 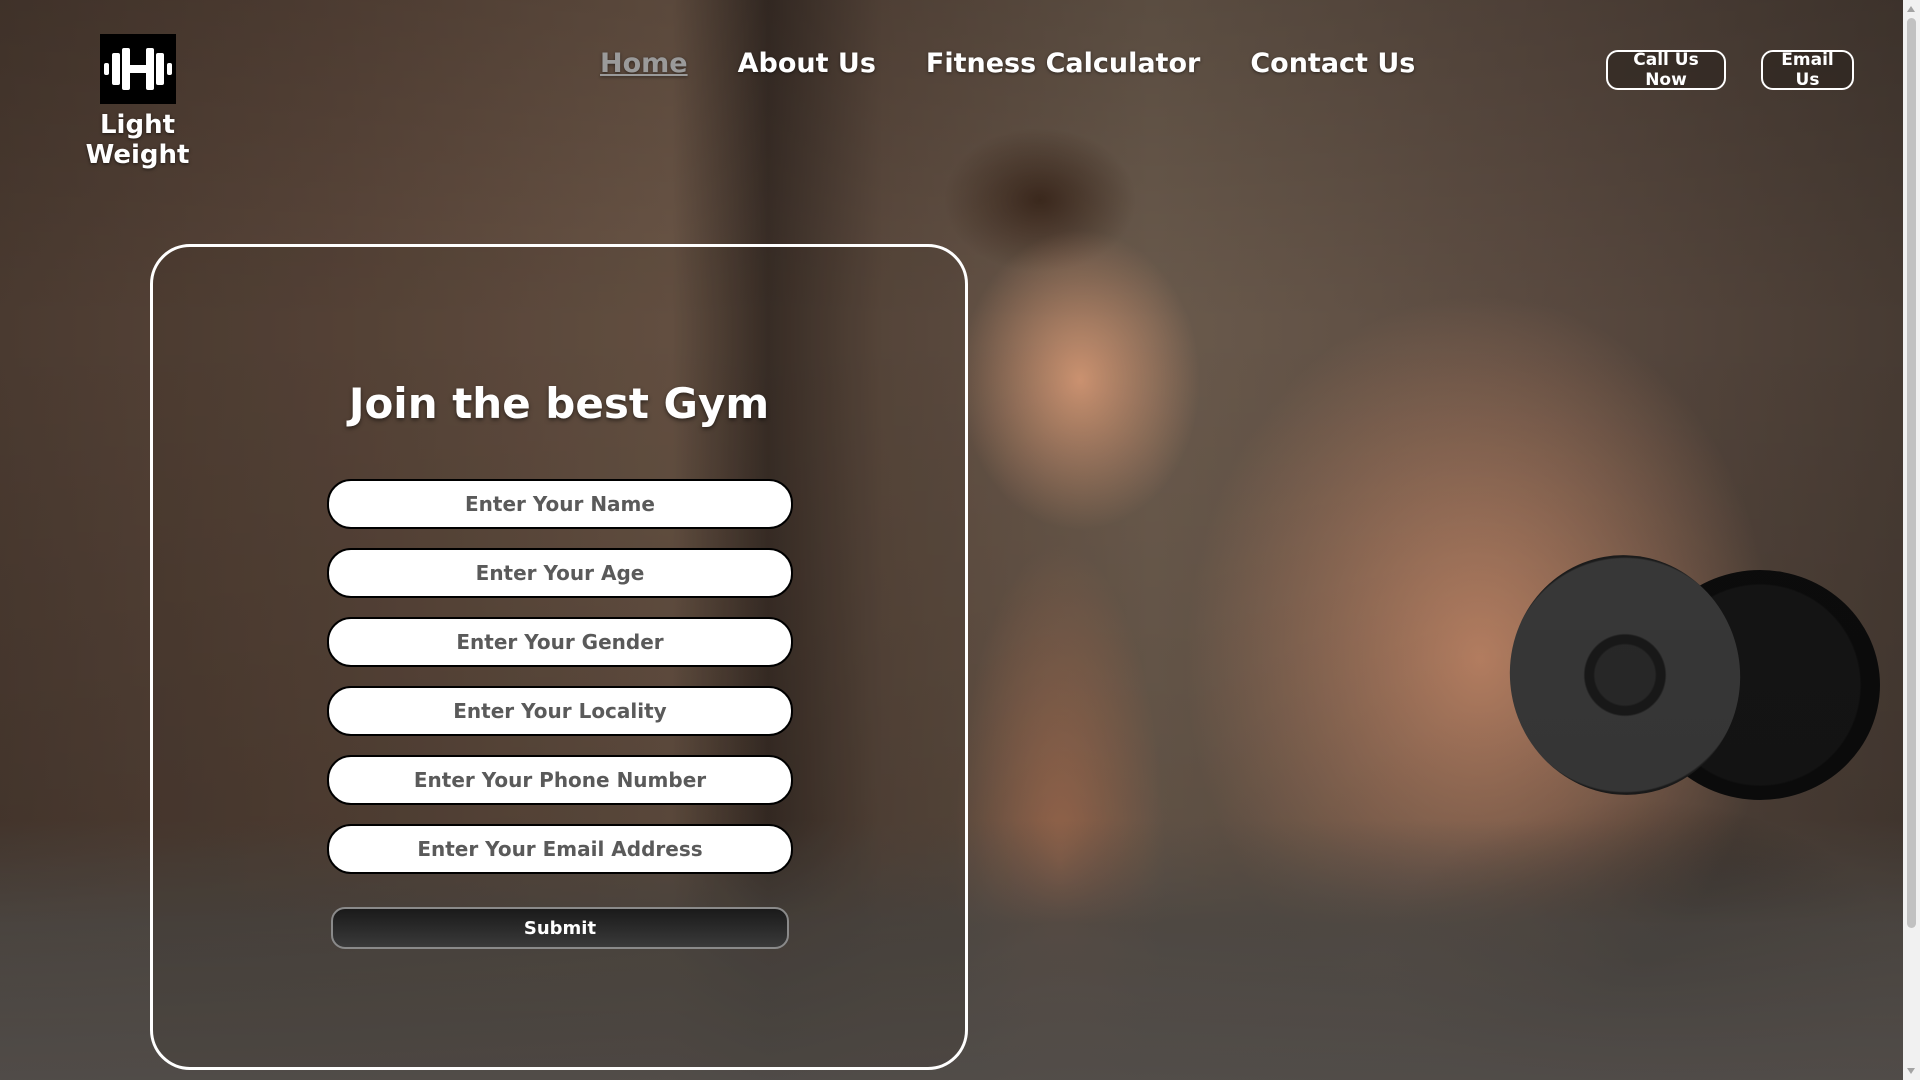 I want to click on nav-about-us: About Us, so click(x=807, y=63).